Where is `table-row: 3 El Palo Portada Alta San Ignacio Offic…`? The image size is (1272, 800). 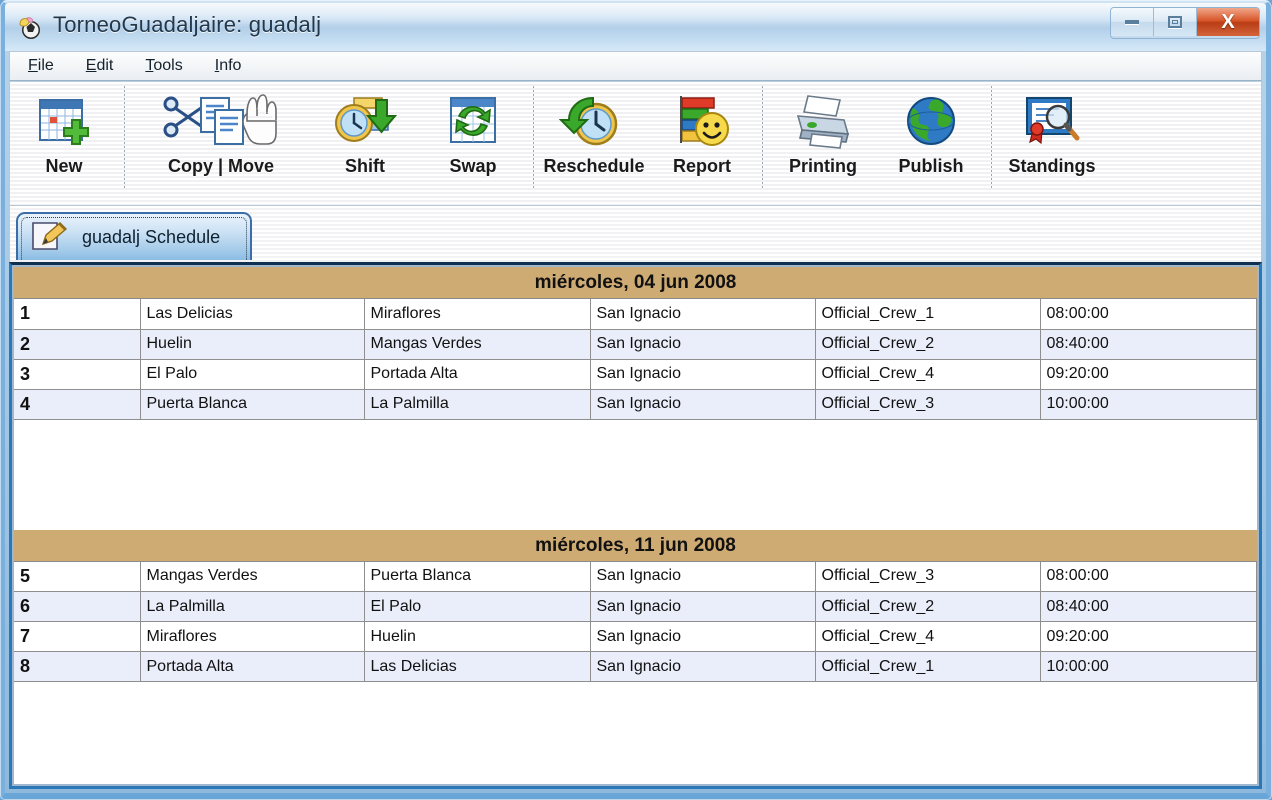
table-row: 3 El Palo Portada Alta San Ignacio Offic… is located at coordinates (635, 374).